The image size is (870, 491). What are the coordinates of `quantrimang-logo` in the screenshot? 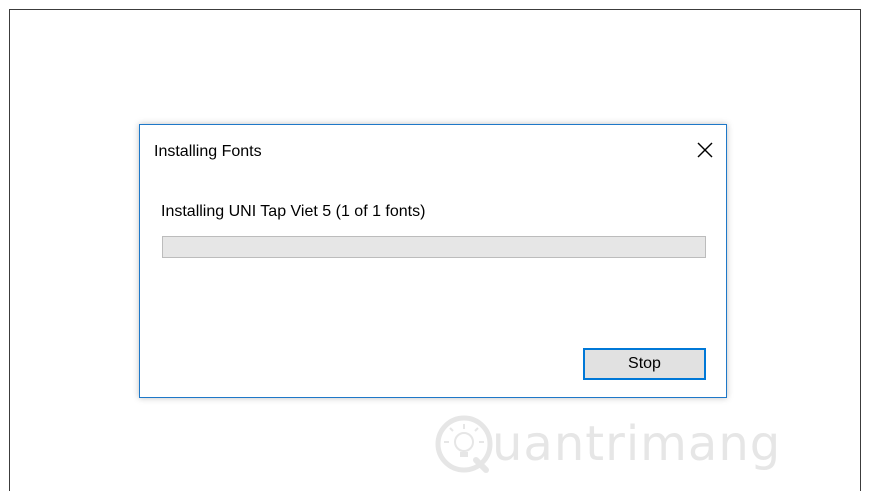 It's located at (464, 444).